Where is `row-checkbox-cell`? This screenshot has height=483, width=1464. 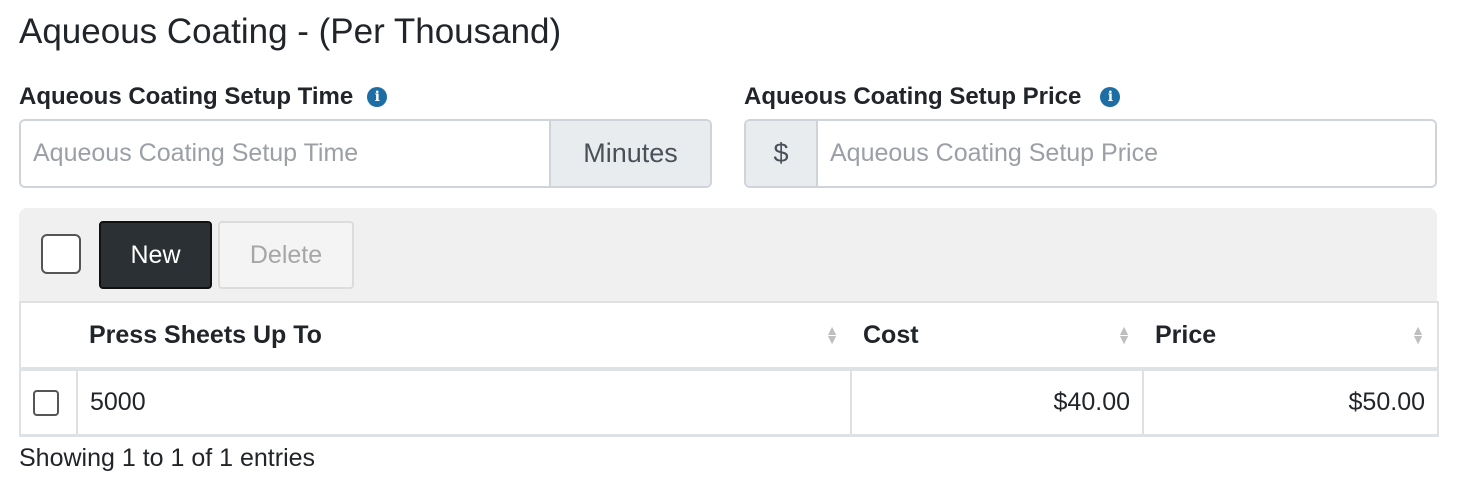 row-checkbox-cell is located at coordinates (48, 402).